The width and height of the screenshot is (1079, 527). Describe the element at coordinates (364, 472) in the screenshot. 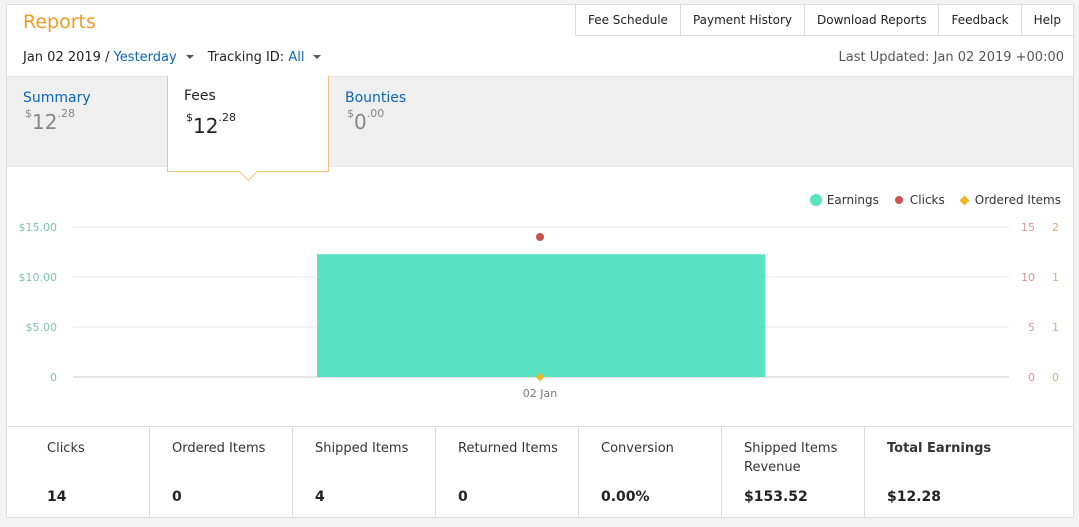

I see `stat-shipped-items: Shipped Items 4` at that location.